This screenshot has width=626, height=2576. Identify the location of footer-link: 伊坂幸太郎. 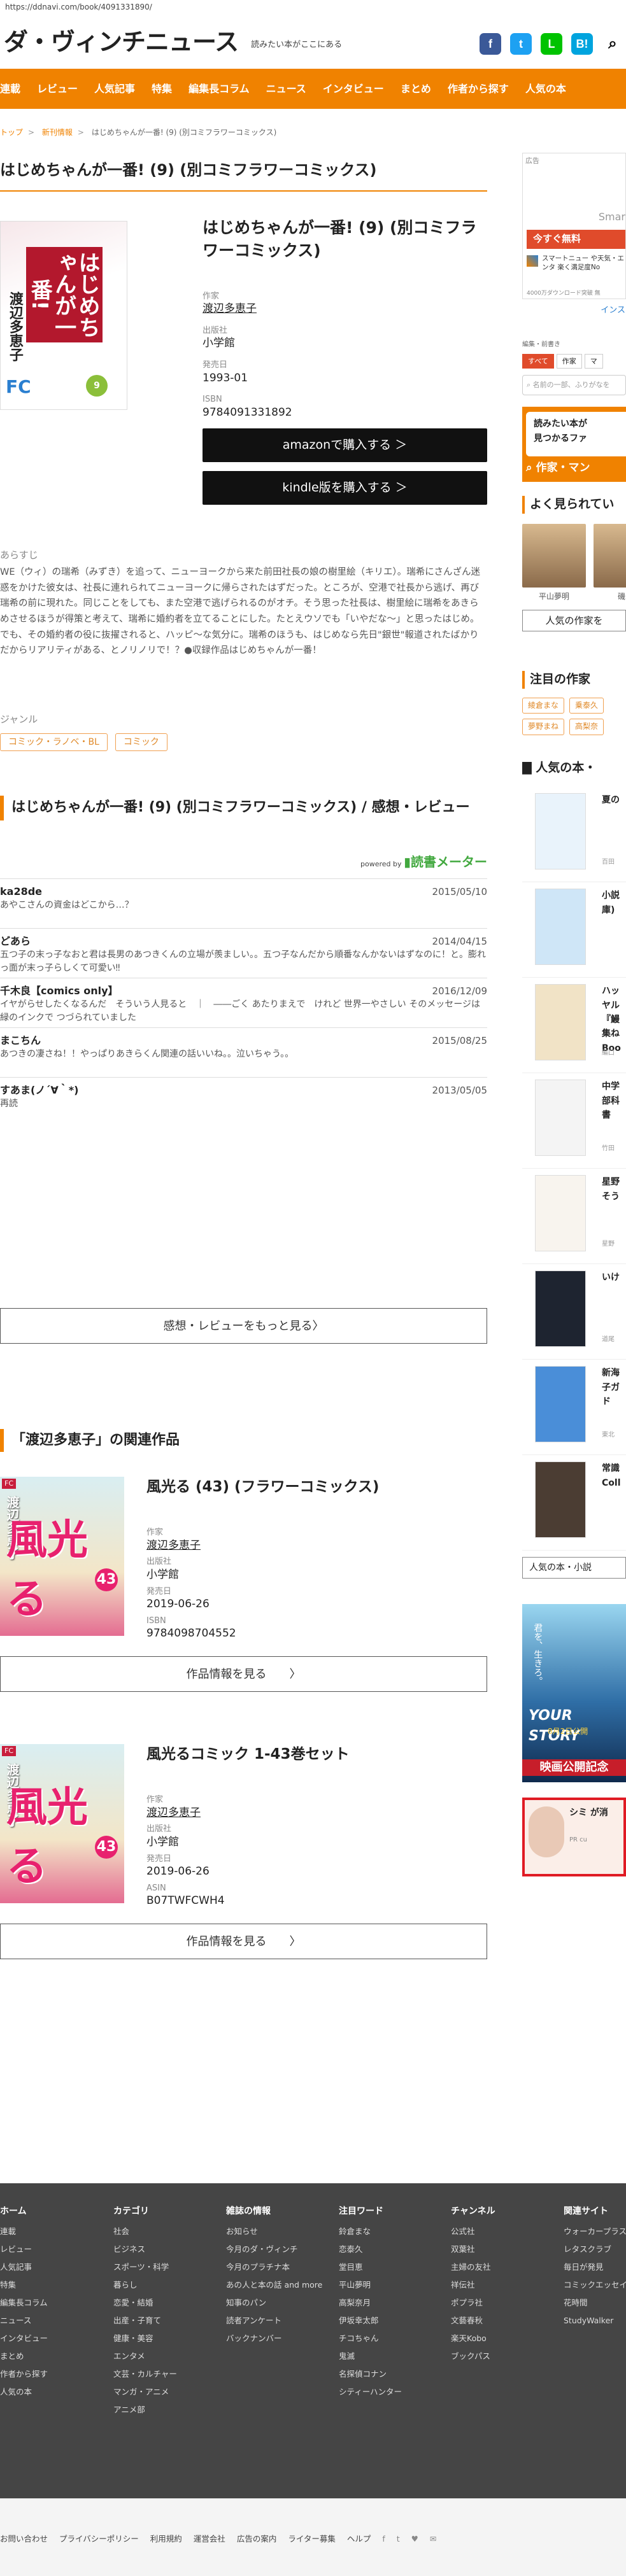
(370, 2321).